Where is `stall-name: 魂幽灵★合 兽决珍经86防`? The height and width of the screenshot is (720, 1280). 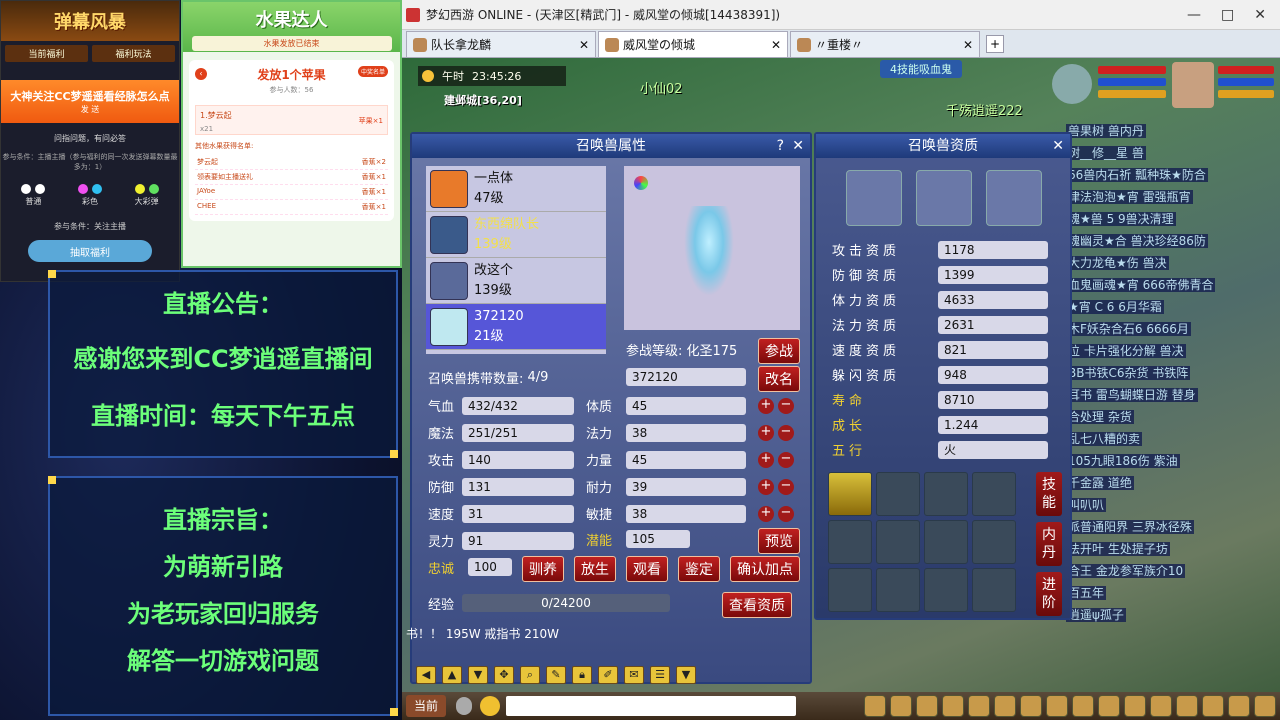 stall-name: 魂幽灵★合 兽决珍经86防 is located at coordinates (1171, 241).